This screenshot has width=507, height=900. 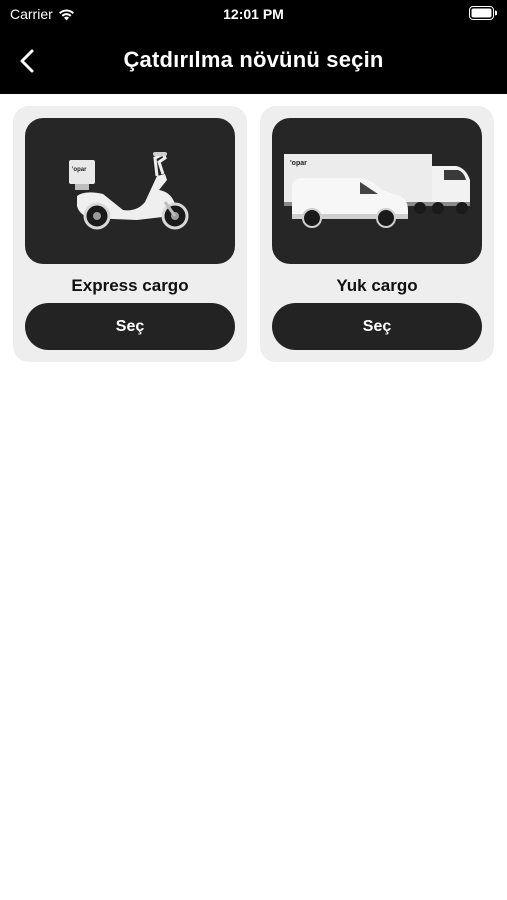 What do you see at coordinates (483, 14) in the screenshot?
I see `battery-icon` at bounding box center [483, 14].